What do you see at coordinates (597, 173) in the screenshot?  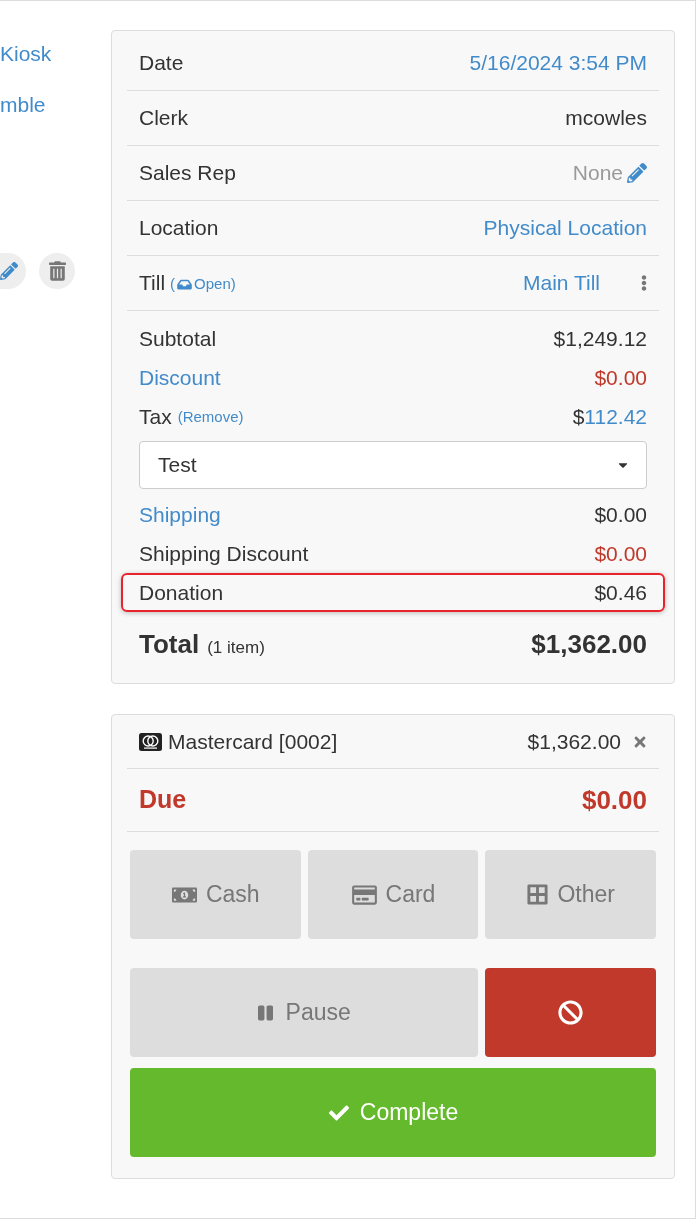 I see `detail-value: None` at bounding box center [597, 173].